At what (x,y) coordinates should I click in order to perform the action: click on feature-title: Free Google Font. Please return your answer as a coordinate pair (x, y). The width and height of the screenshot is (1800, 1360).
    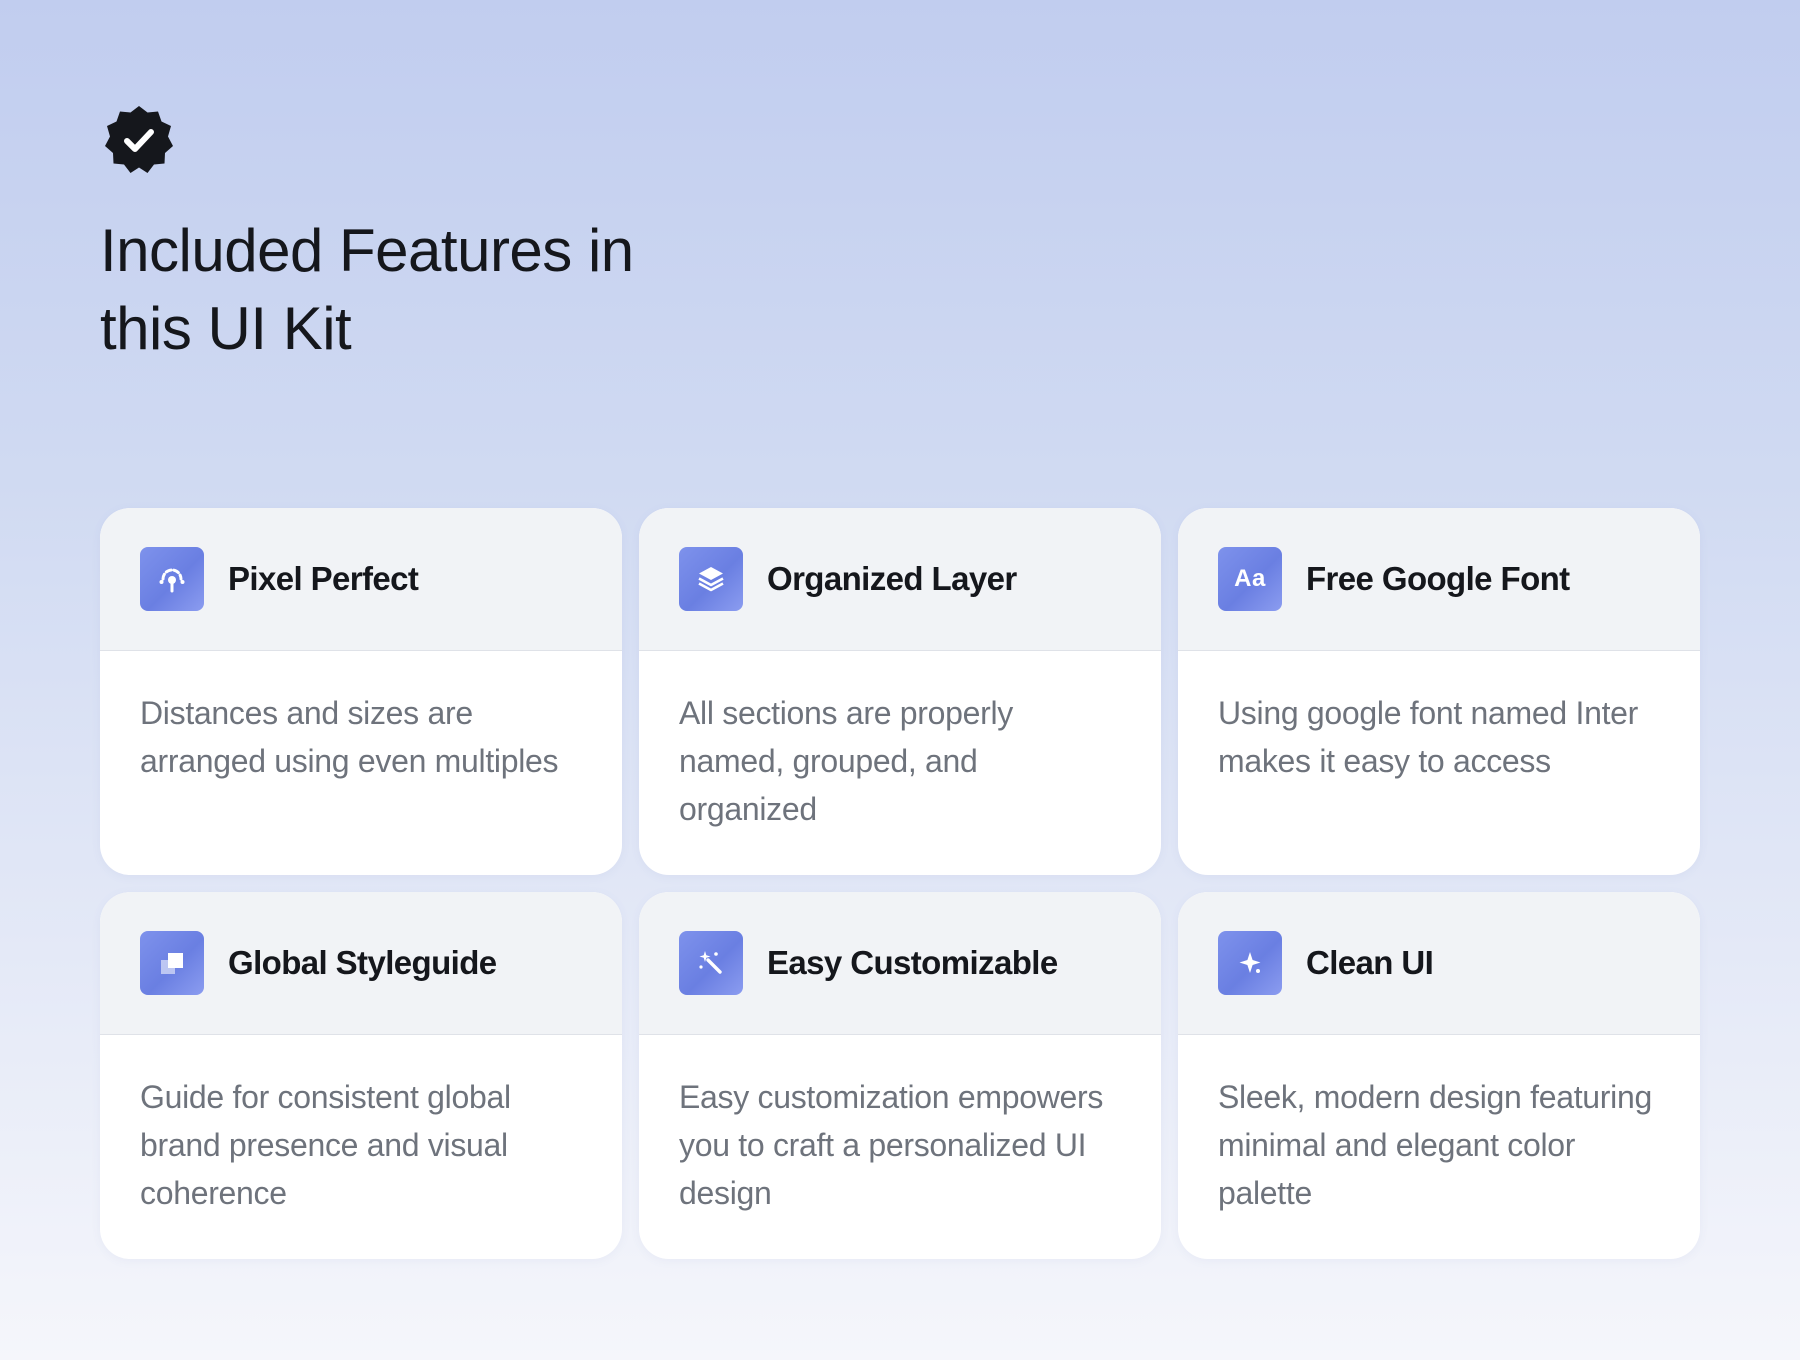
    Looking at the image, I should click on (1438, 578).